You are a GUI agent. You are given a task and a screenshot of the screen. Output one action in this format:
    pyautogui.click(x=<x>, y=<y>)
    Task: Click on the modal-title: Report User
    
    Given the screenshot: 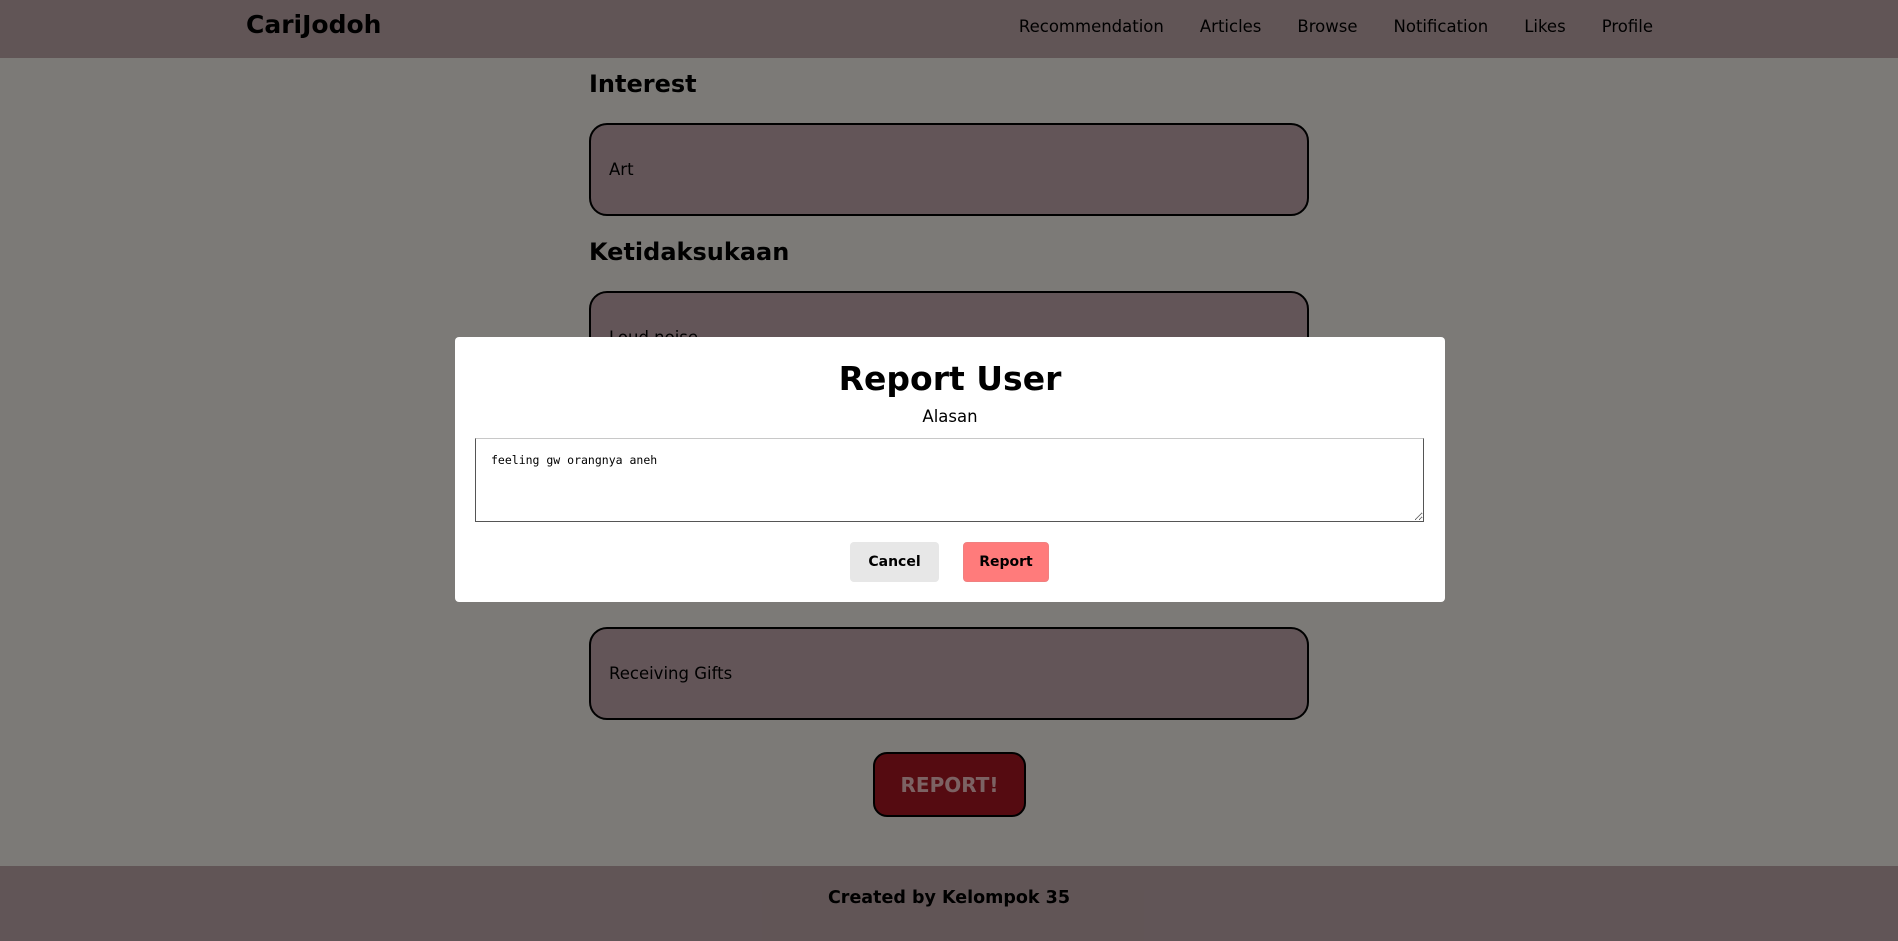 What is the action you would take?
    pyautogui.click(x=950, y=378)
    